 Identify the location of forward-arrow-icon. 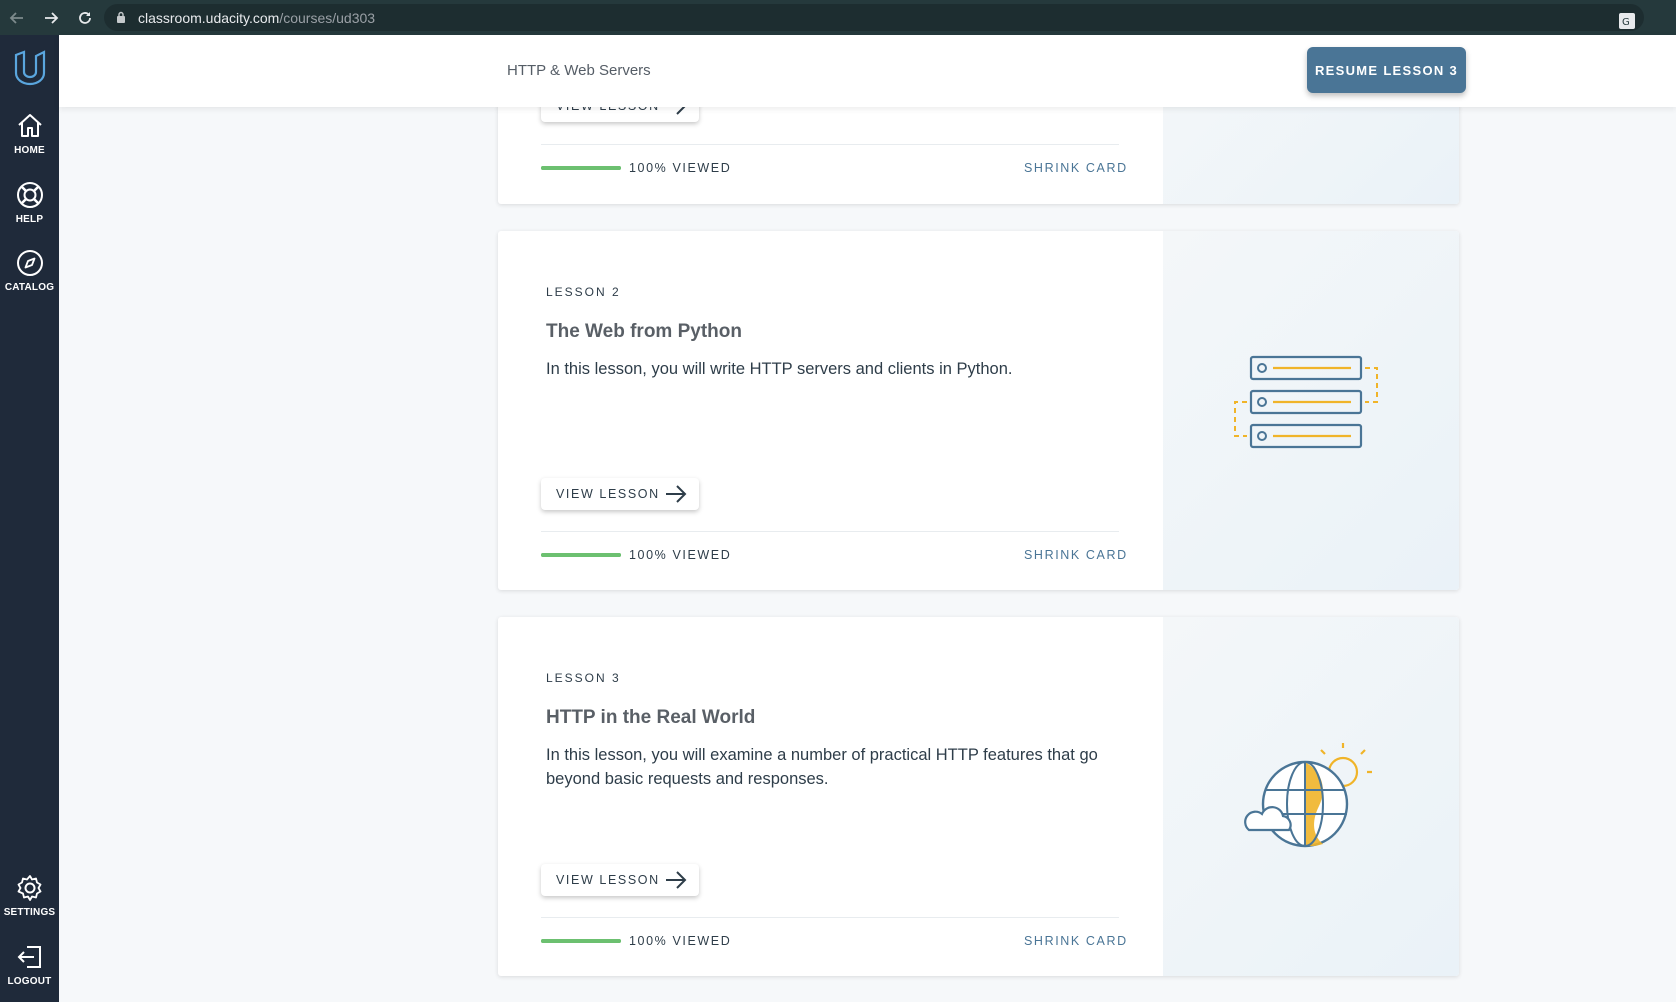
(52, 17).